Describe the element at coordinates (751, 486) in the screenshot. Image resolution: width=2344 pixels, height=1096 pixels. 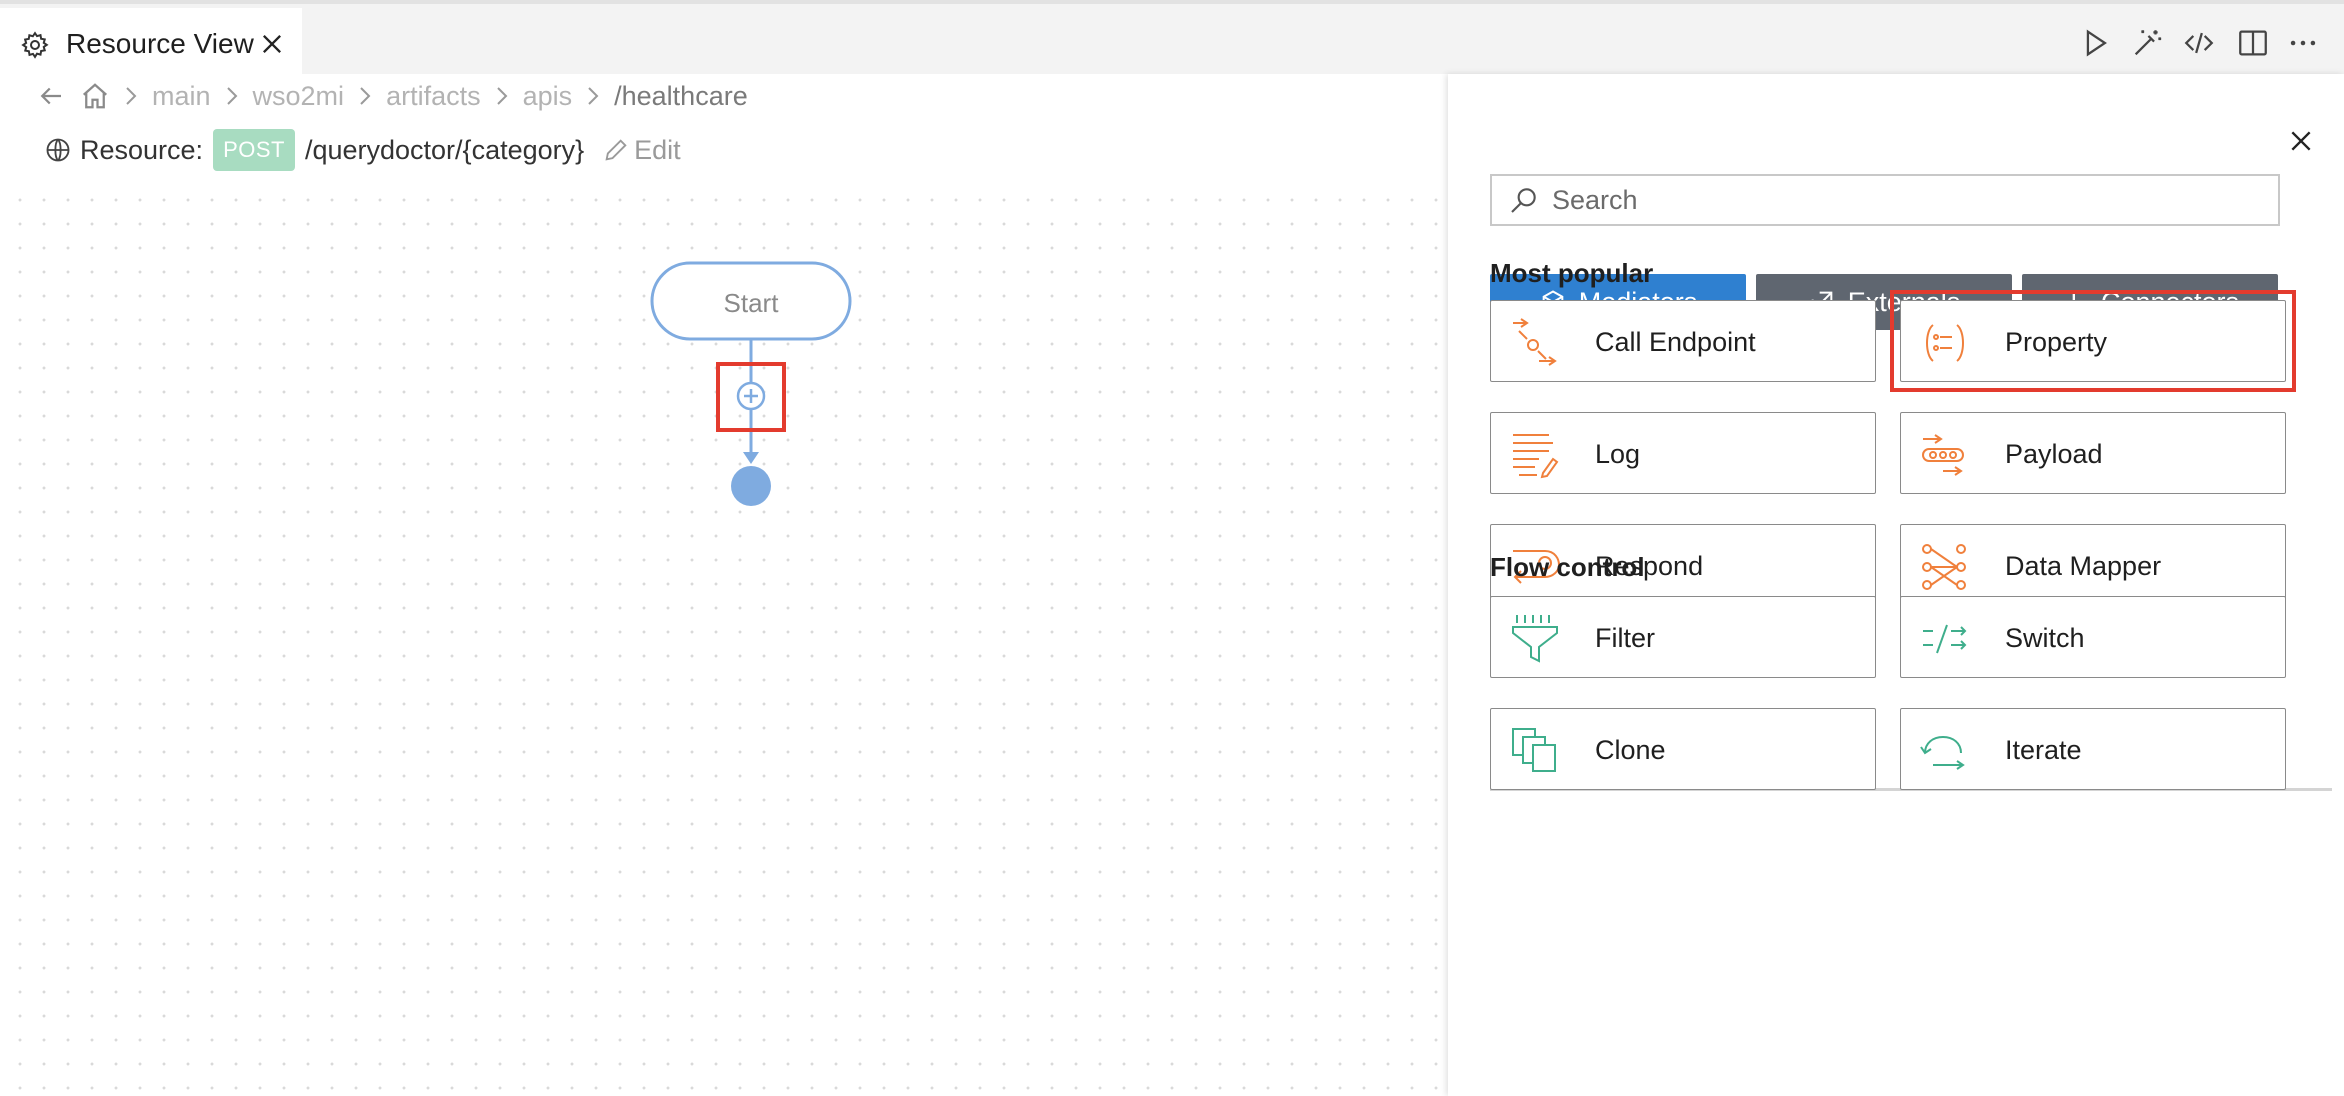
I see `end-node` at that location.